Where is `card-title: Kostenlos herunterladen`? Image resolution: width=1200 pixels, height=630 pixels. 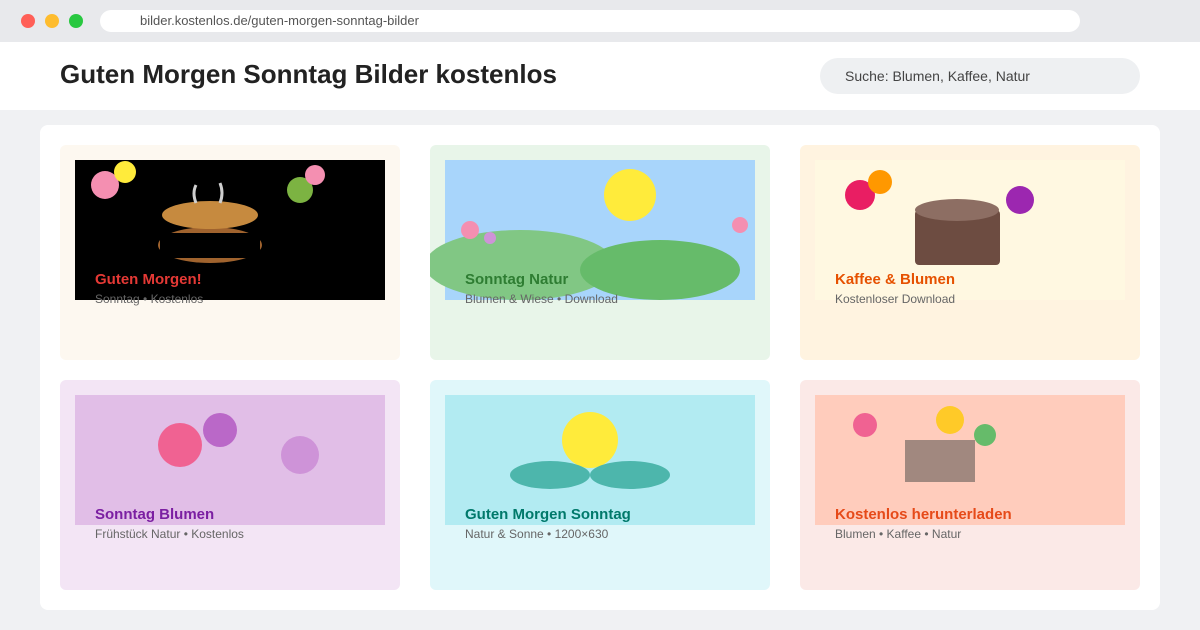 card-title: Kostenlos herunterladen is located at coordinates (923, 514).